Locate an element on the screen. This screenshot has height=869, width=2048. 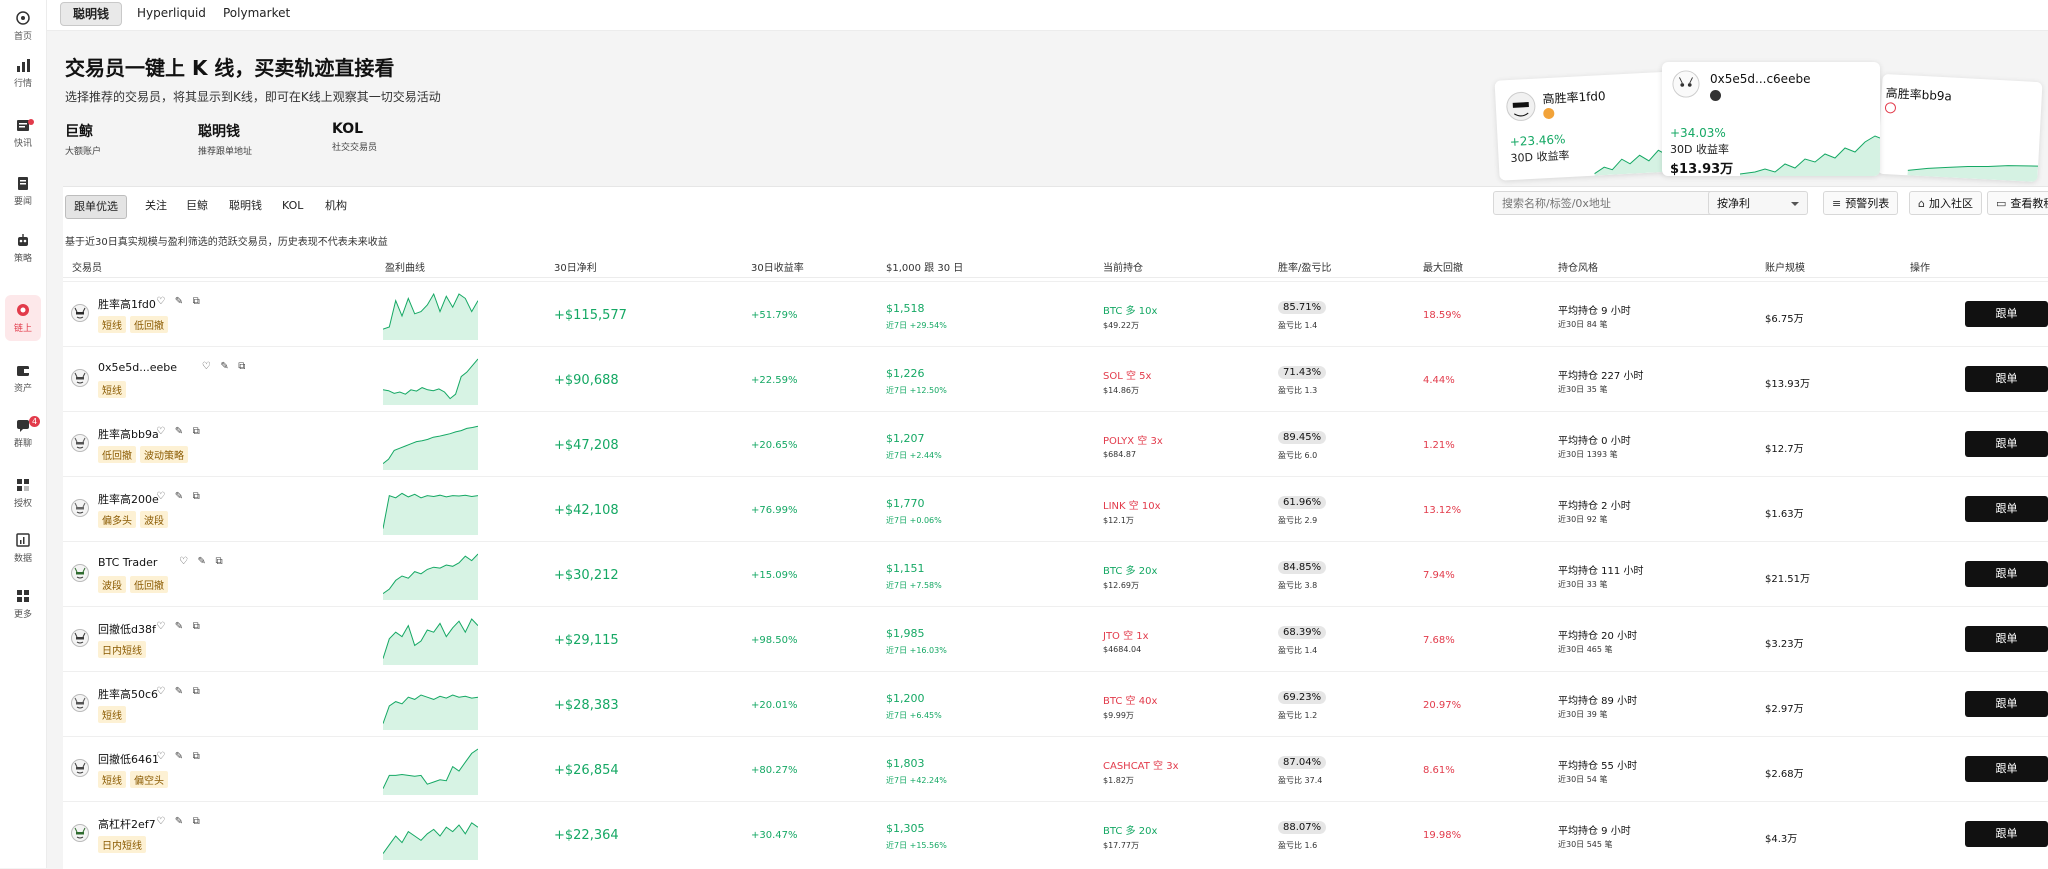
category-smart-money: 聪明钱 推荐跟单地址 is located at coordinates (225, 139).